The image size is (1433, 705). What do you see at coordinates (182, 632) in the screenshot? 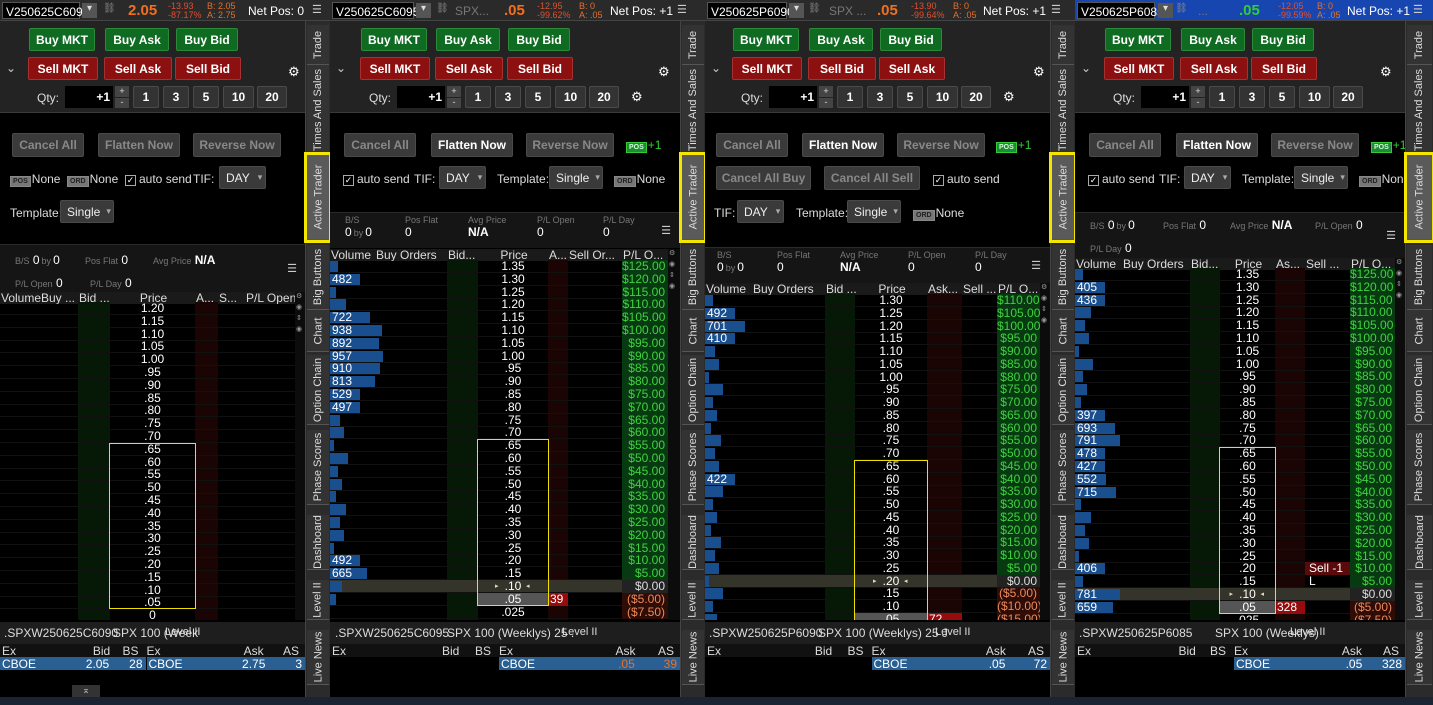
I see `level-ii-tab: Level II` at bounding box center [182, 632].